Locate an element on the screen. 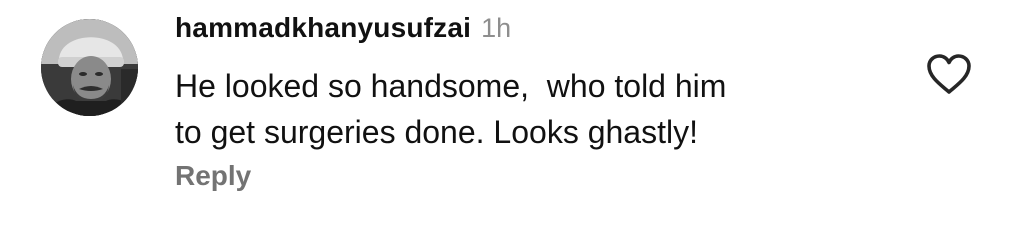 The width and height of the screenshot is (1024, 242). heart-outline-icon is located at coordinates (949, 74).